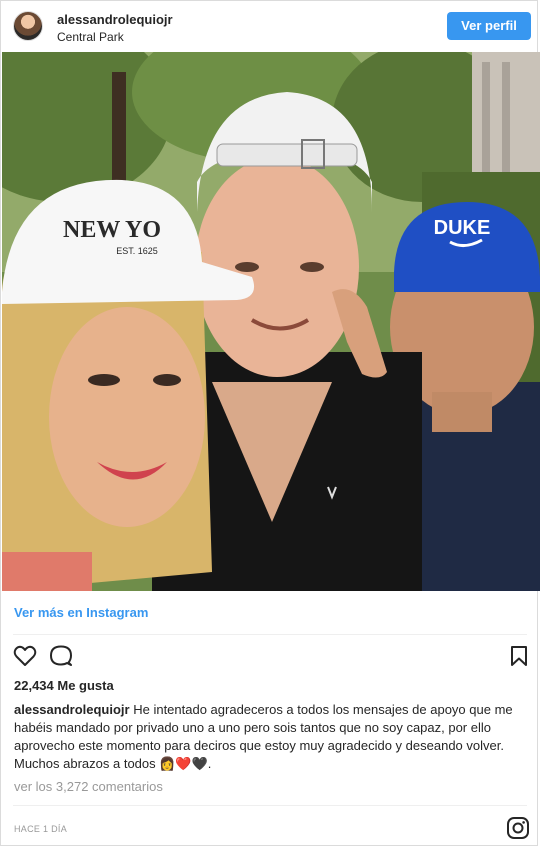 The height and width of the screenshot is (848, 540). I want to click on center-man-face, so click(277, 267).